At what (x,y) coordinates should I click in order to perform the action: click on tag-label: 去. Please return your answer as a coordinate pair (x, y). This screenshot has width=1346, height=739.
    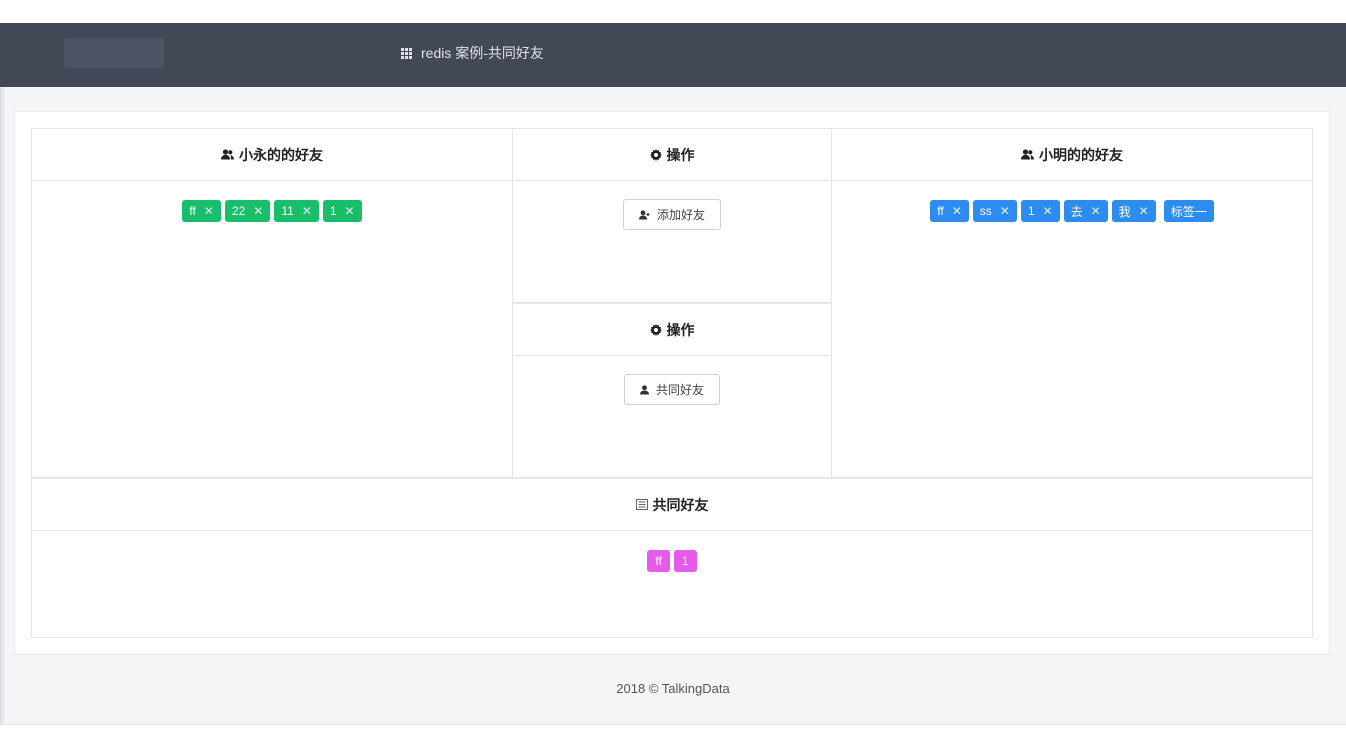
    Looking at the image, I should click on (1076, 211).